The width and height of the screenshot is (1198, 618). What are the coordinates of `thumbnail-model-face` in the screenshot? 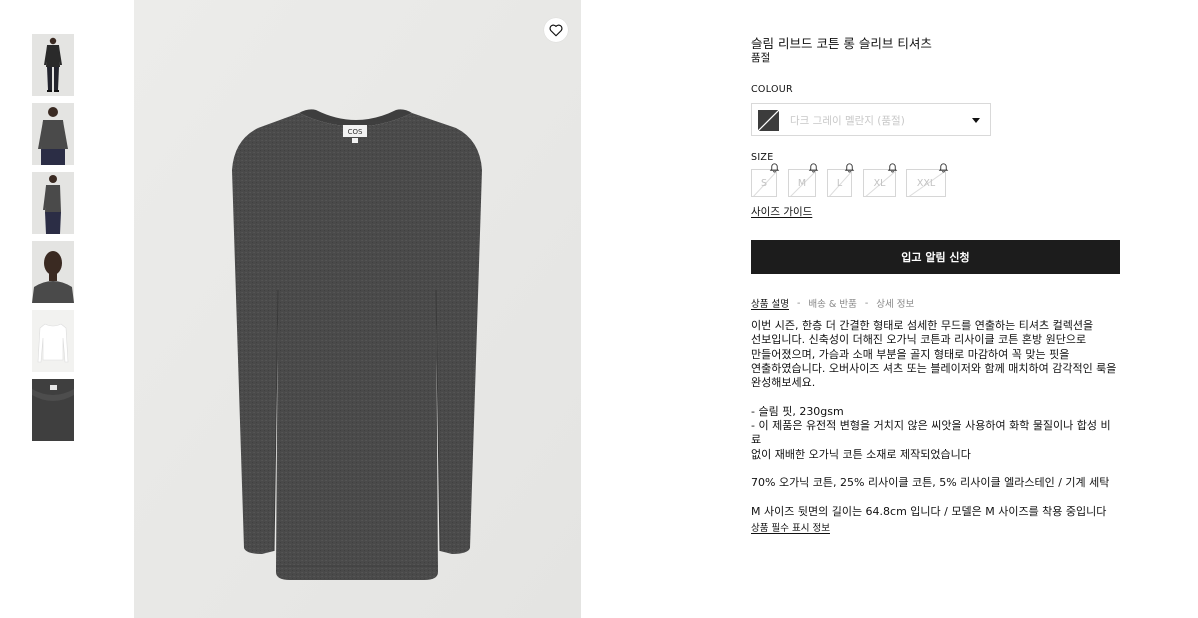 It's located at (53, 272).